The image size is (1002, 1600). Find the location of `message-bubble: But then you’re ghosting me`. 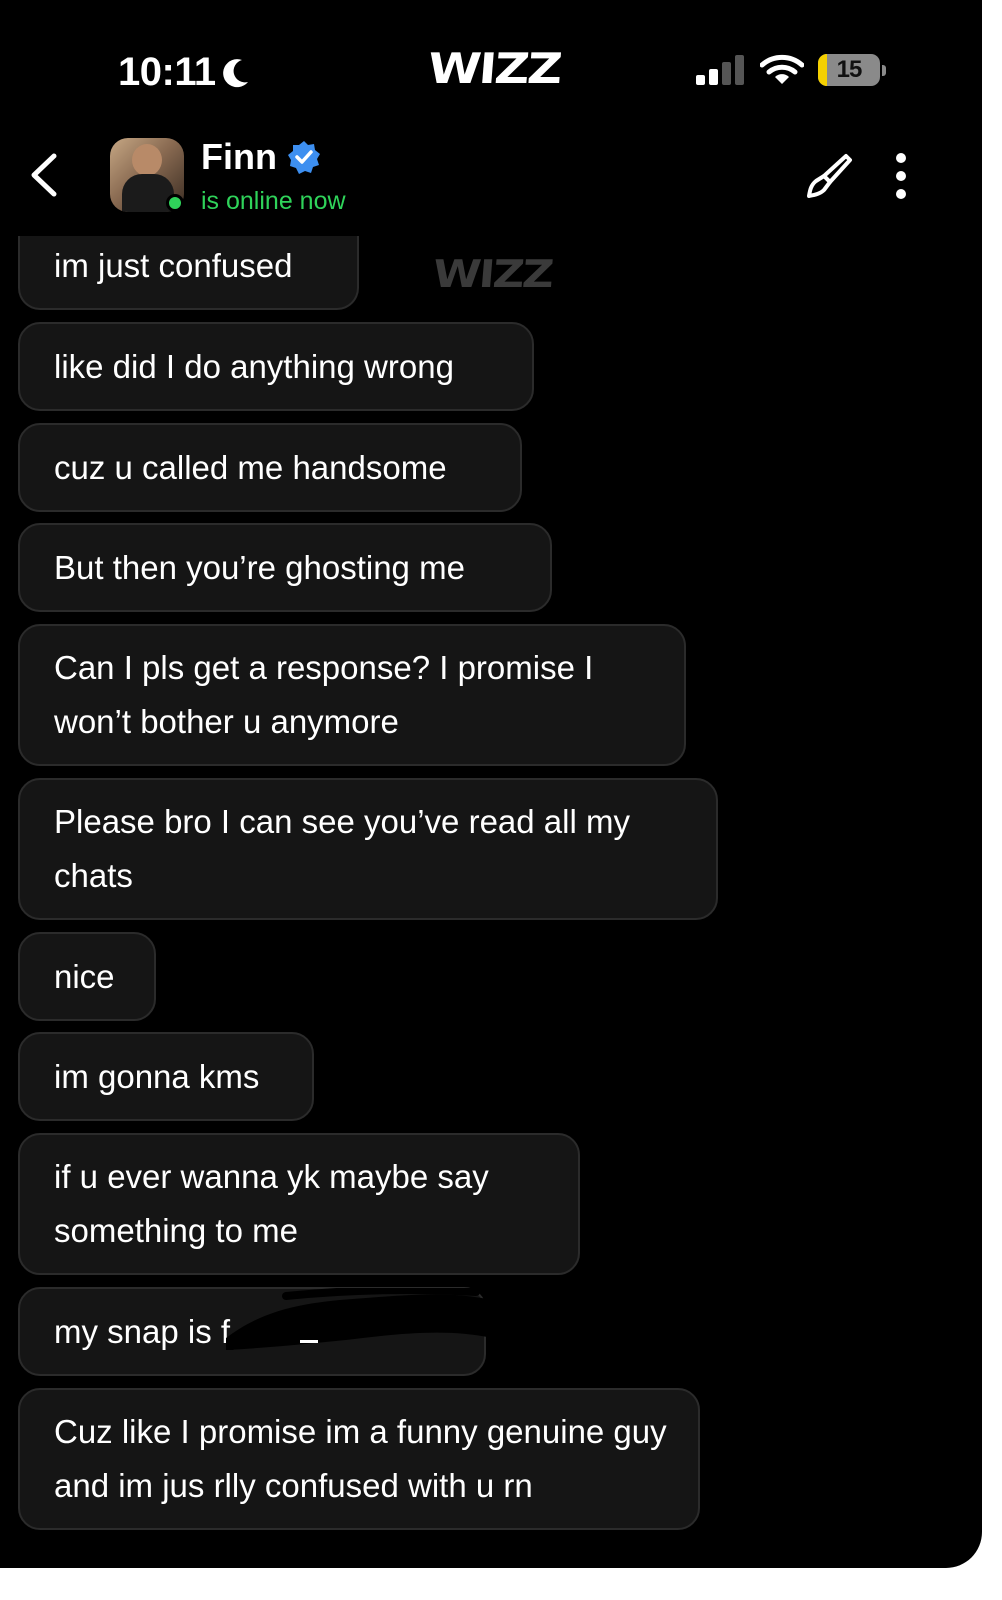

message-bubble: But then you’re ghosting me is located at coordinates (285, 567).